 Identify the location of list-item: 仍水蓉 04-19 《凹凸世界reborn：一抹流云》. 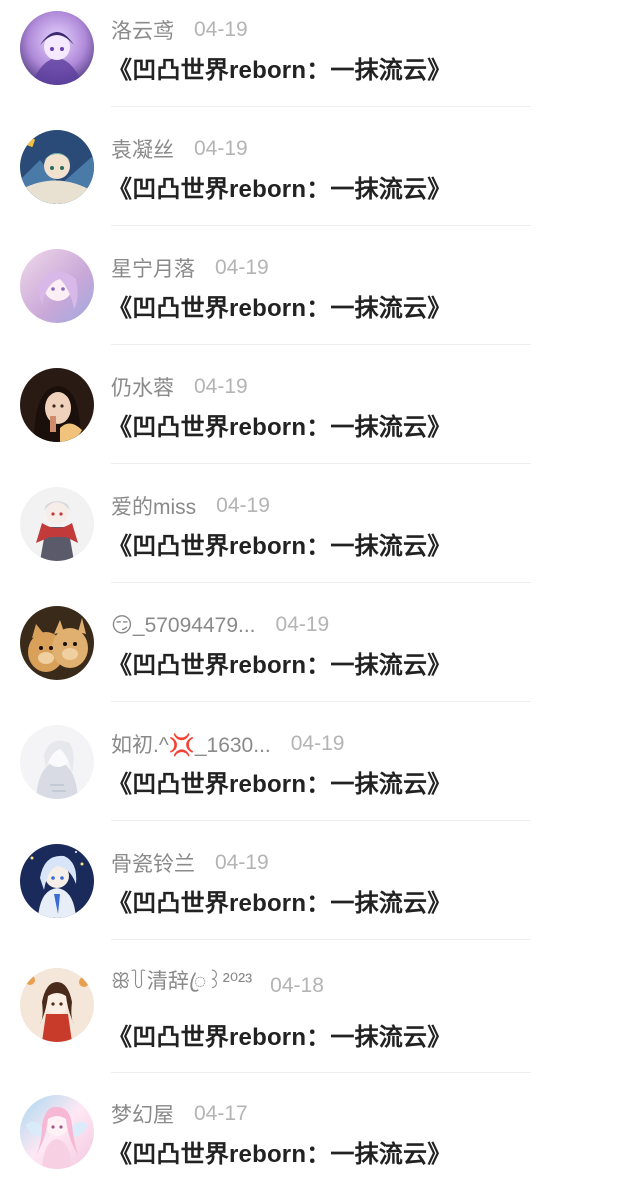
(320, 410).